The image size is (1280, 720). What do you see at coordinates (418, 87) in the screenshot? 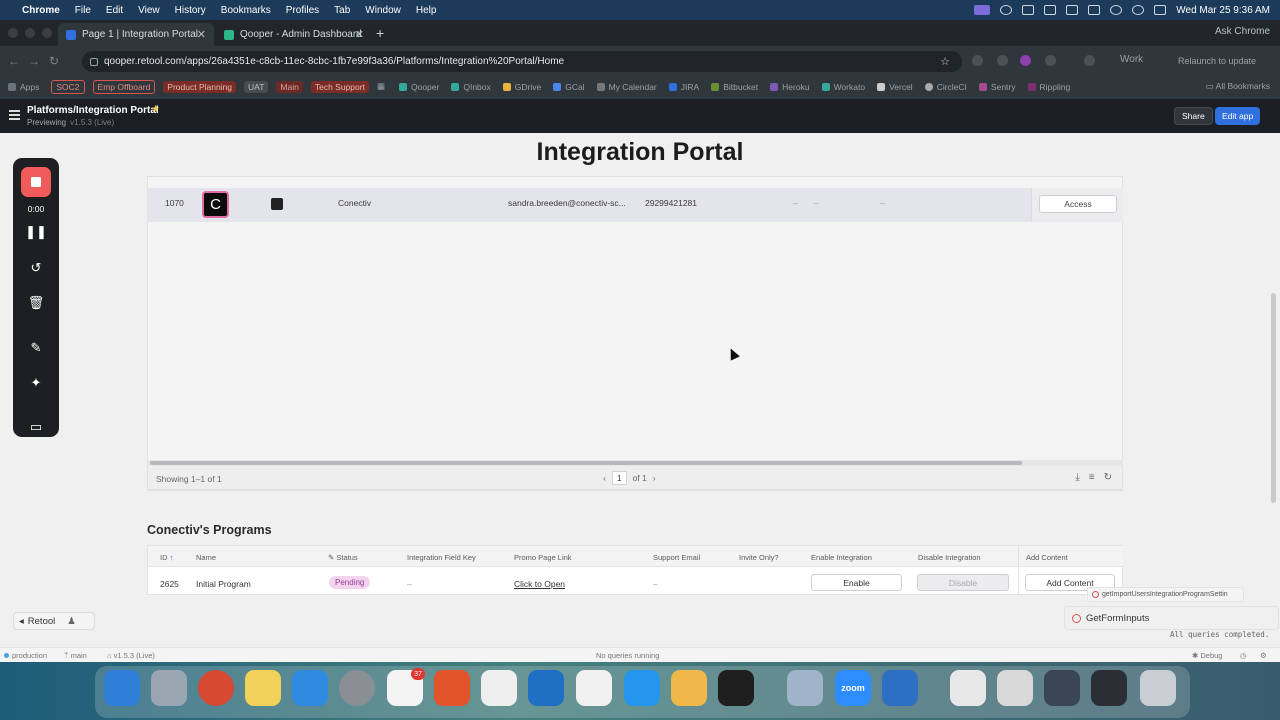
I see `bookmark-item: Qooper` at bounding box center [418, 87].